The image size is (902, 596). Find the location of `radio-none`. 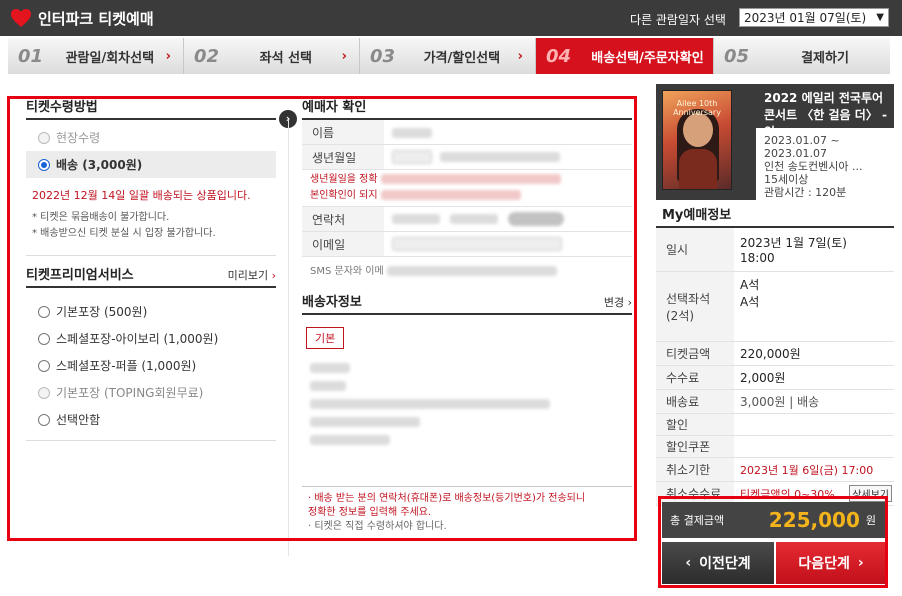

radio-none is located at coordinates (44, 419).